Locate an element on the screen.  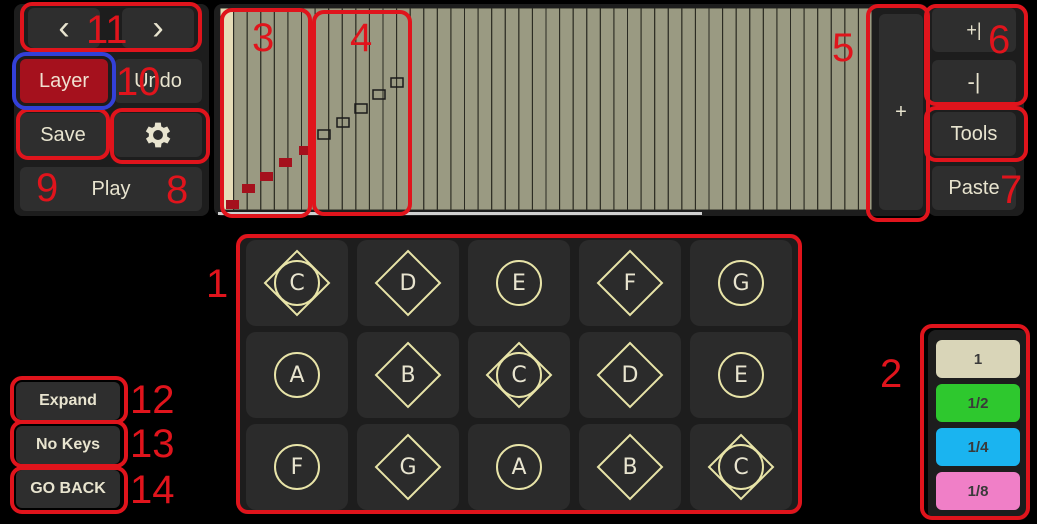
annotation-11: 11 is located at coordinates (107, 30).